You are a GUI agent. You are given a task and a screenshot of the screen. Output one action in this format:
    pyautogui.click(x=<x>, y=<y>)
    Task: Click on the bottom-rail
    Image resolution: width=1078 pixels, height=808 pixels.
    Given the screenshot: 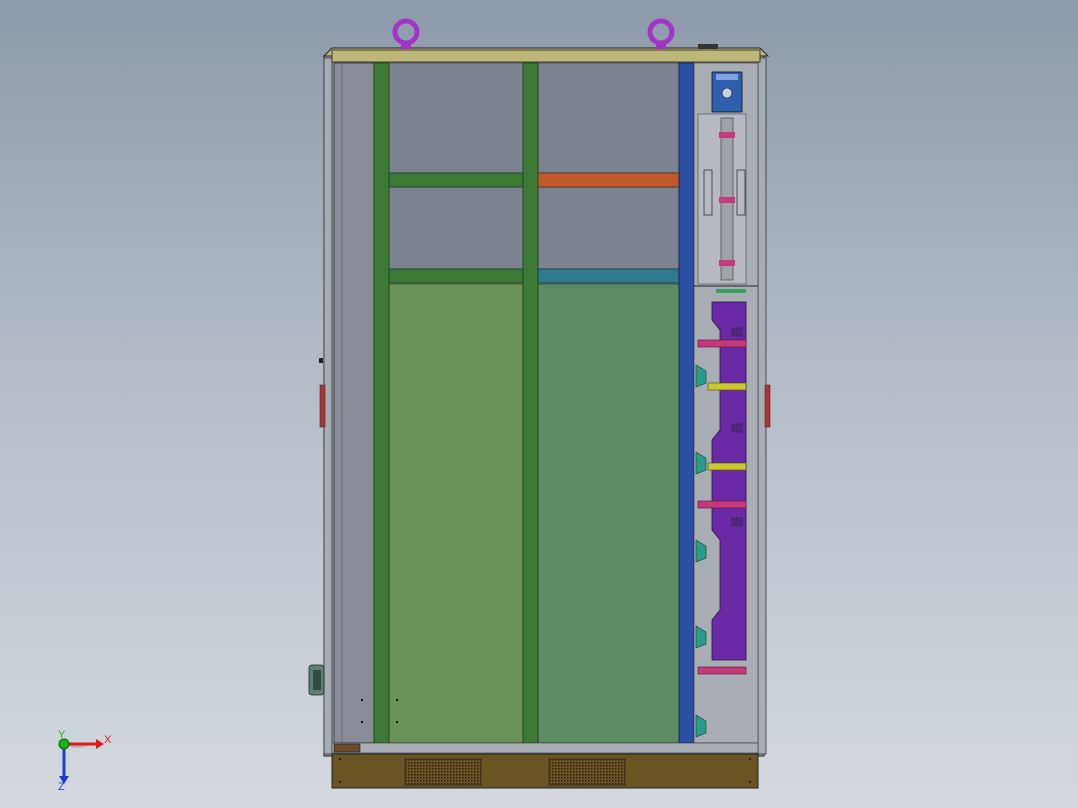 What is the action you would take?
    pyautogui.click(x=545, y=748)
    